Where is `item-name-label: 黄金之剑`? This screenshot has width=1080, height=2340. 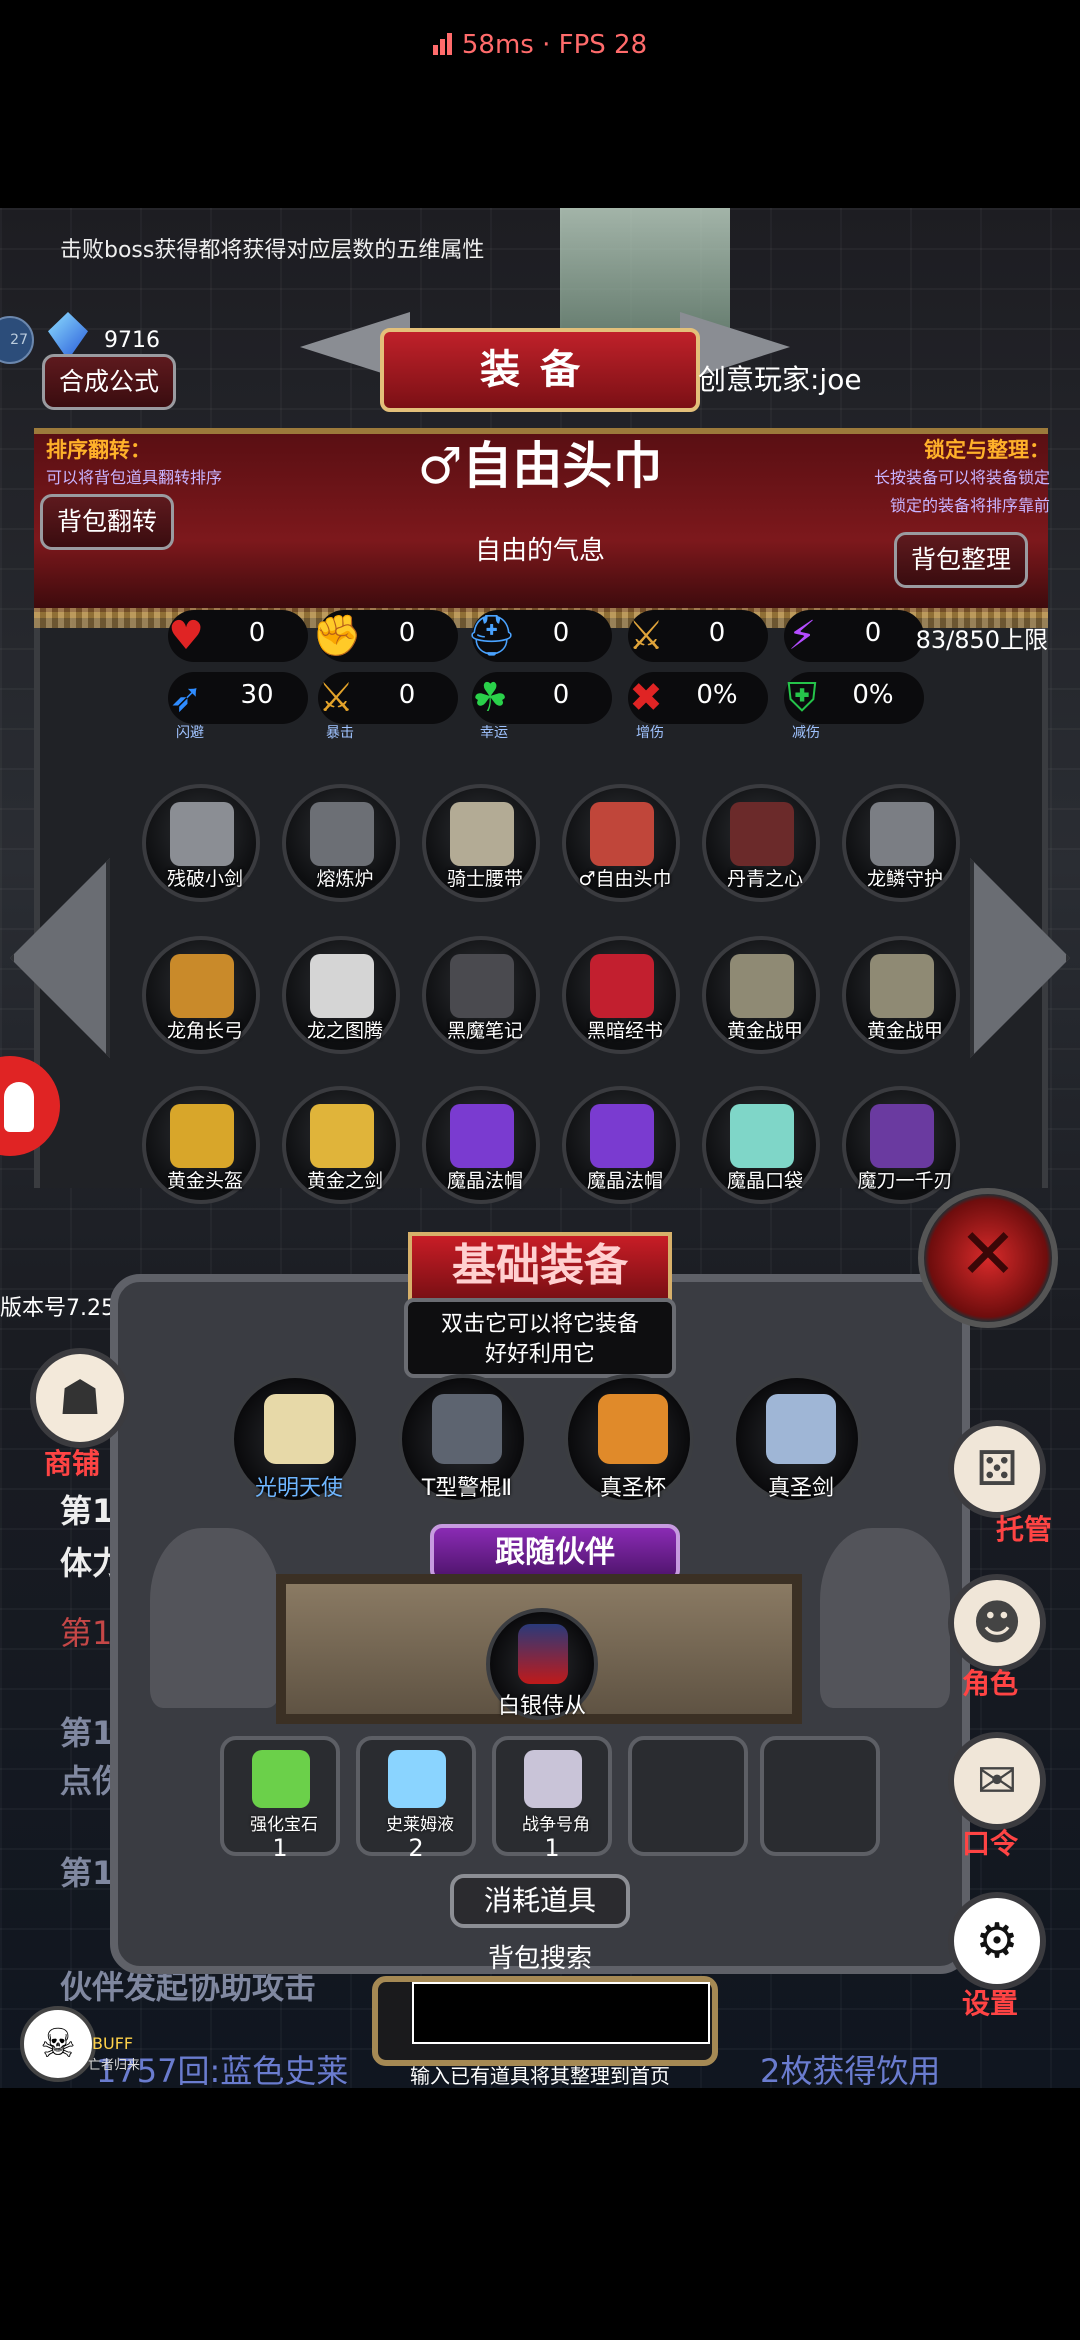 item-name-label: 黄金之剑 is located at coordinates (344, 1181).